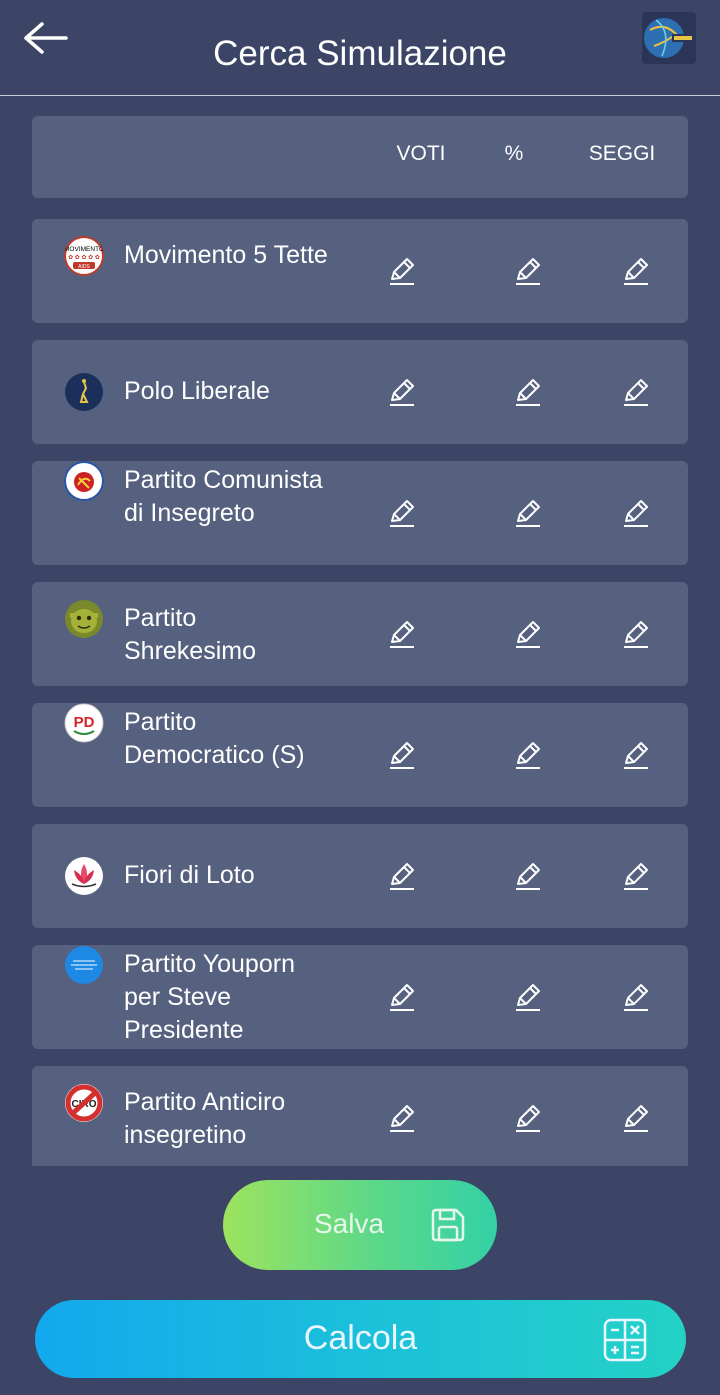  I want to click on party-row: Partito Shrekesimo, so click(360, 634).